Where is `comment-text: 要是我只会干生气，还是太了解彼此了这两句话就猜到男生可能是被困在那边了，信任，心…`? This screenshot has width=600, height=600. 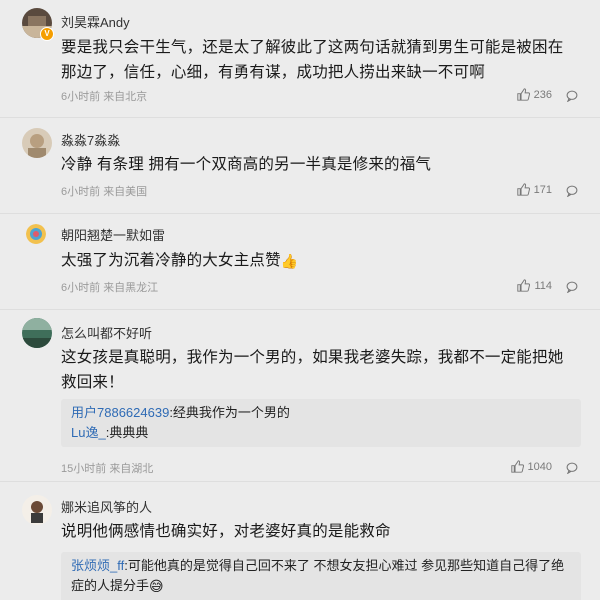 comment-text: 要是我只会干生气，还是太了解彼此了这两句话就猜到男生可能是被困在那边了，信任，心… is located at coordinates (312, 60).